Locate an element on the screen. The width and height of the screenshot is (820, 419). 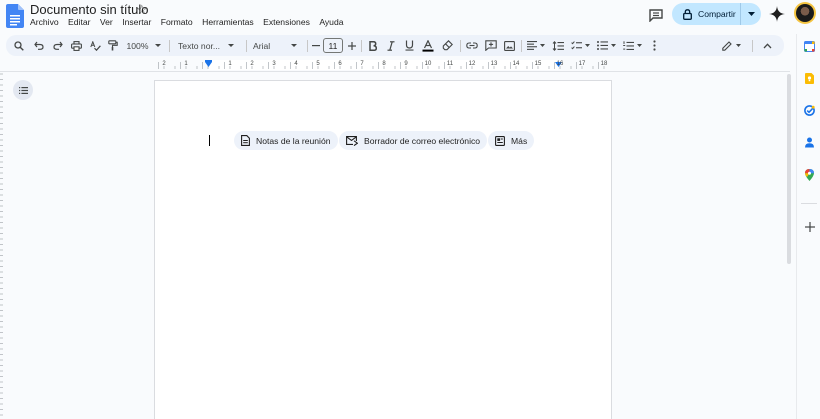
menu-herramientas: Herramientas is located at coordinates (228, 22).